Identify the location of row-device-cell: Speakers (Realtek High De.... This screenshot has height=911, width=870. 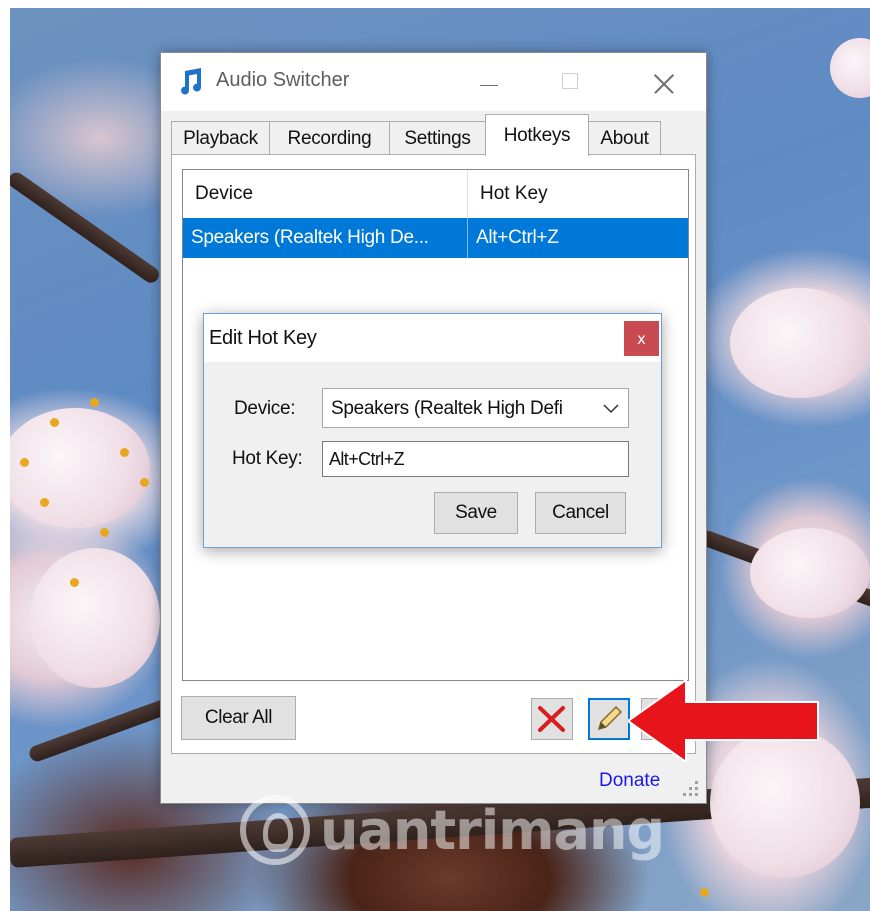
(329, 238).